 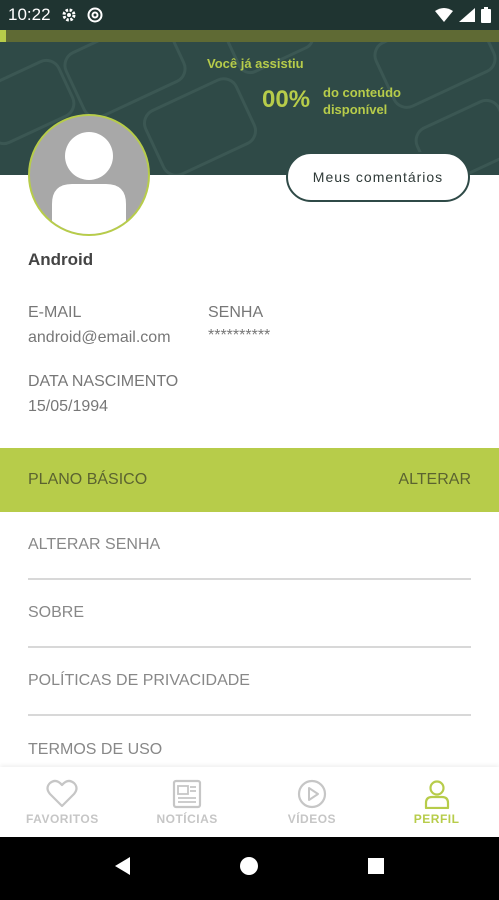 What do you see at coordinates (29, 14) in the screenshot?
I see `status-time: 10:22` at bounding box center [29, 14].